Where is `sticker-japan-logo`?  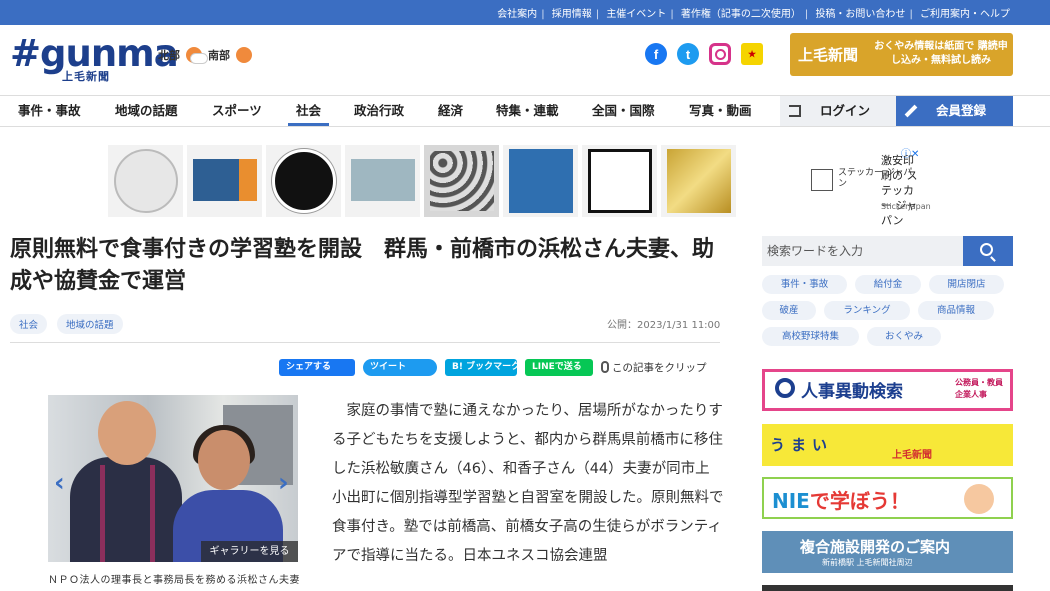 sticker-japan-logo is located at coordinates (822, 180).